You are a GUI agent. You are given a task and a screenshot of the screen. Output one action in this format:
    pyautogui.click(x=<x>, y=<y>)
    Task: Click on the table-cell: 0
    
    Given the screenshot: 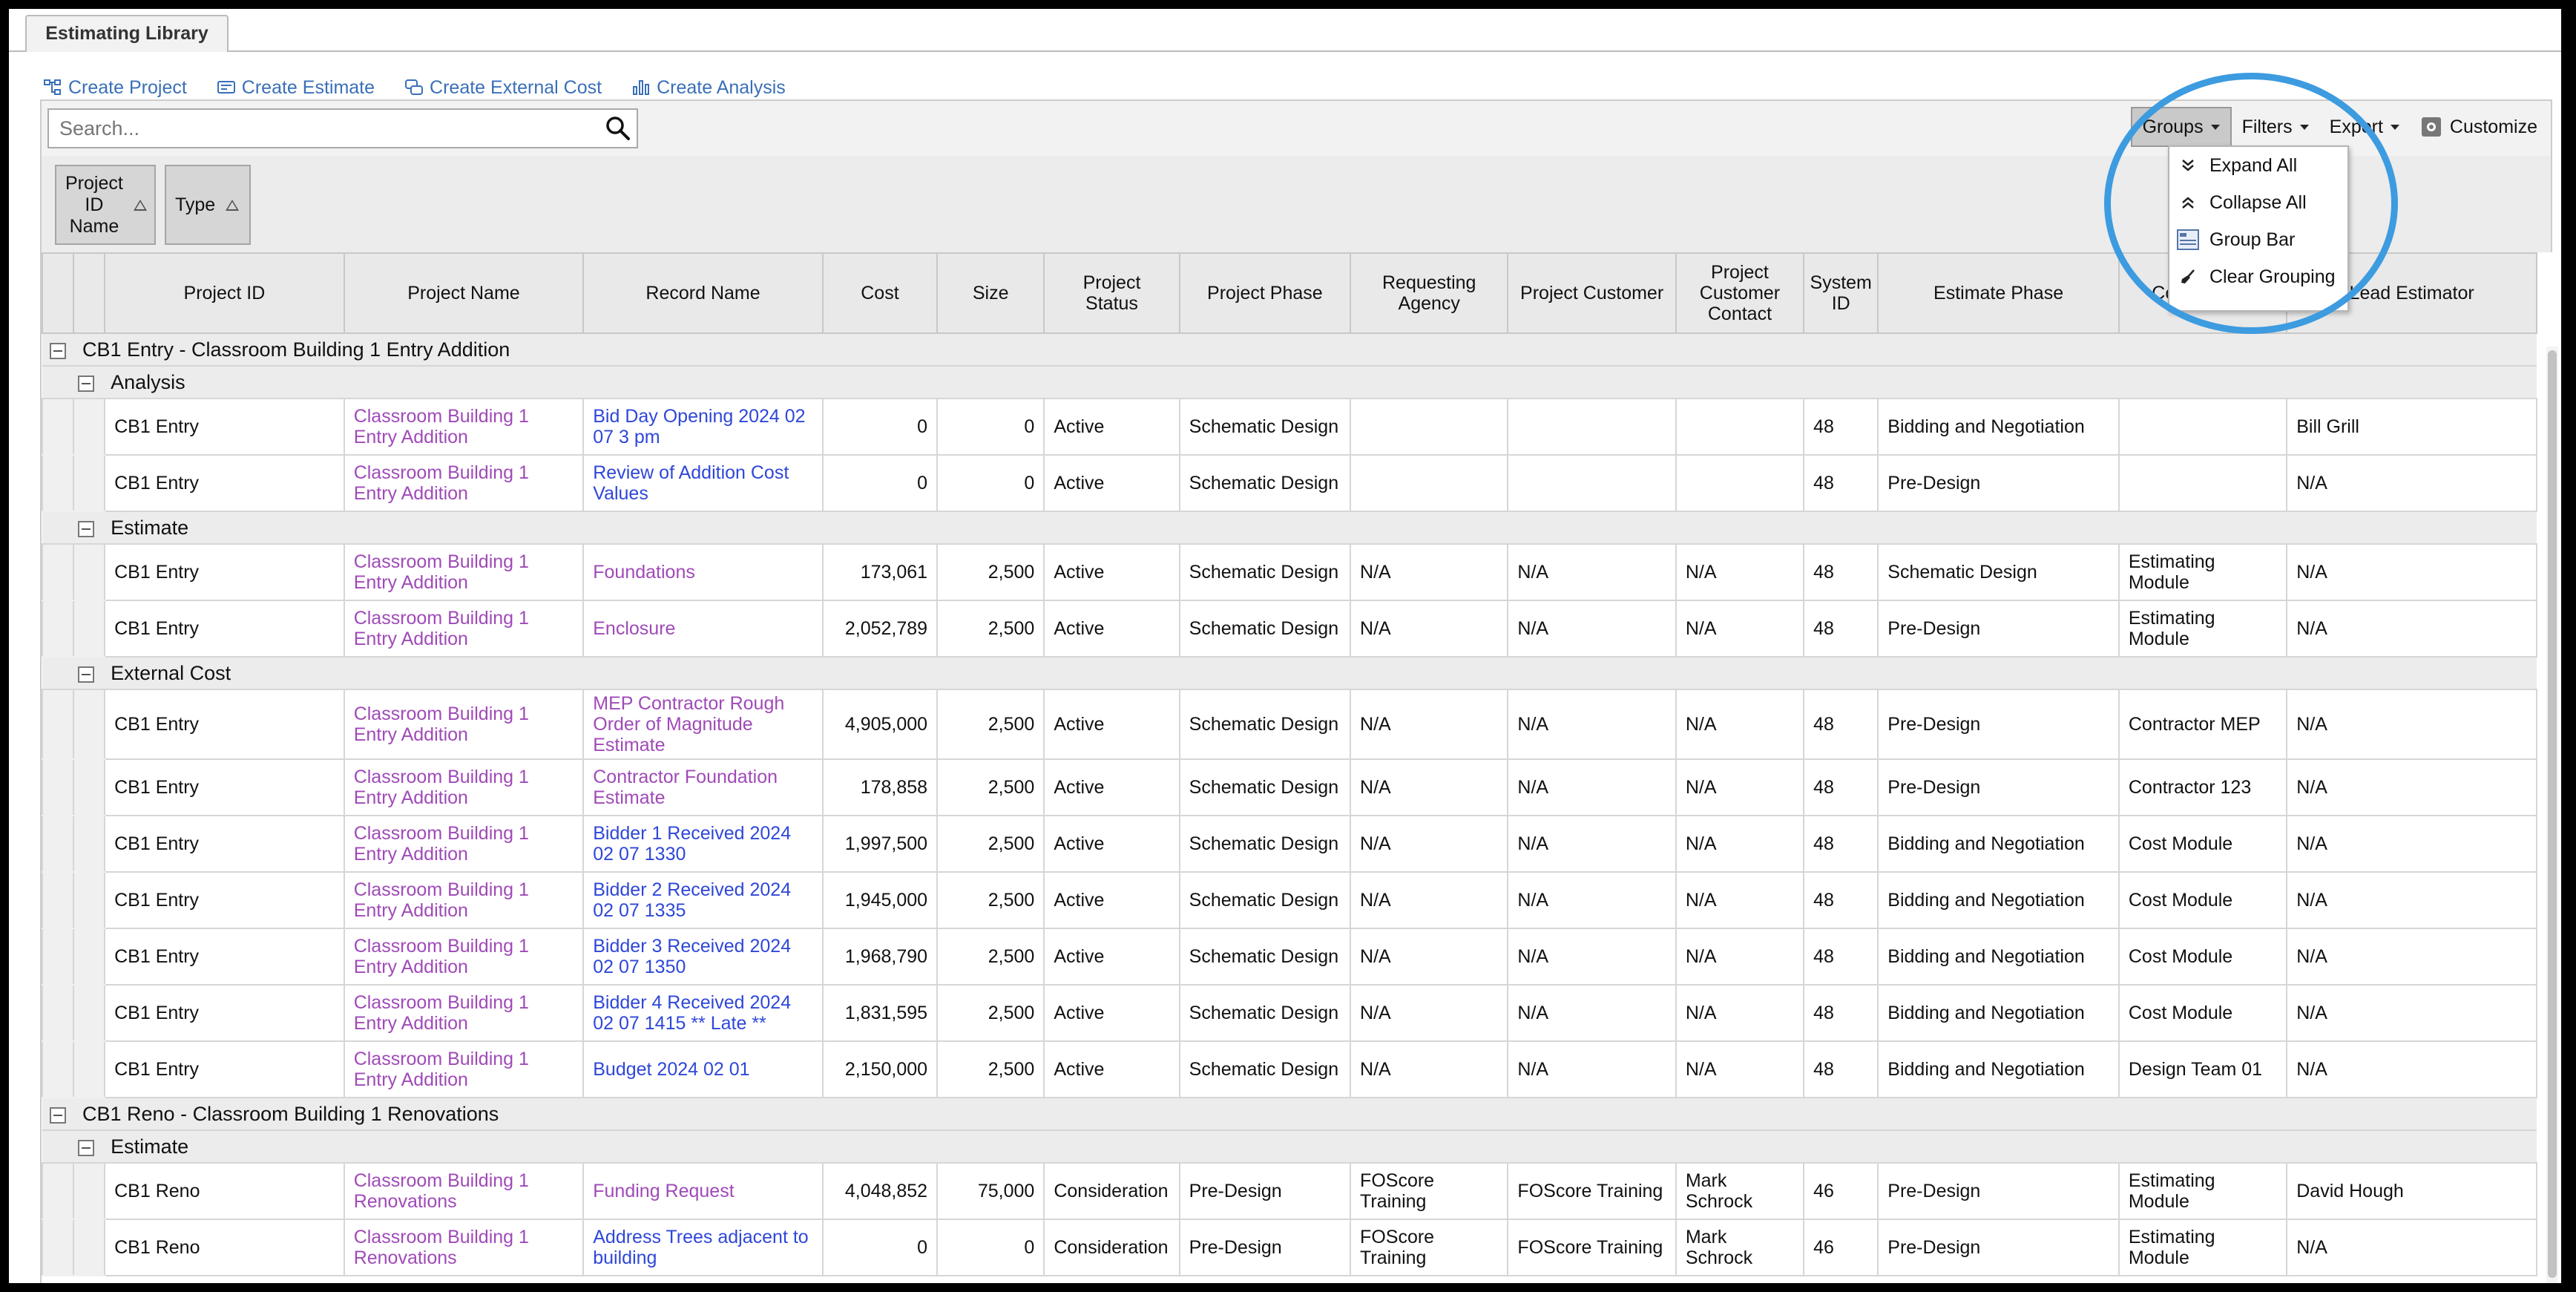 What is the action you would take?
    pyautogui.click(x=990, y=427)
    